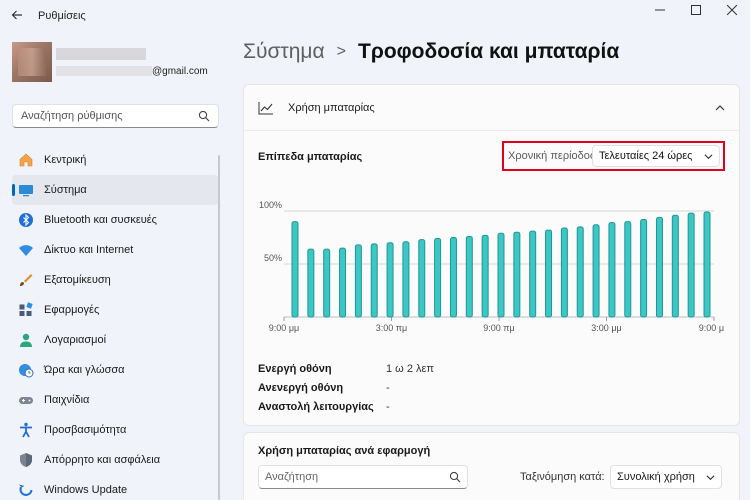 The image size is (750, 500). I want to click on minimize-button, so click(660, 10).